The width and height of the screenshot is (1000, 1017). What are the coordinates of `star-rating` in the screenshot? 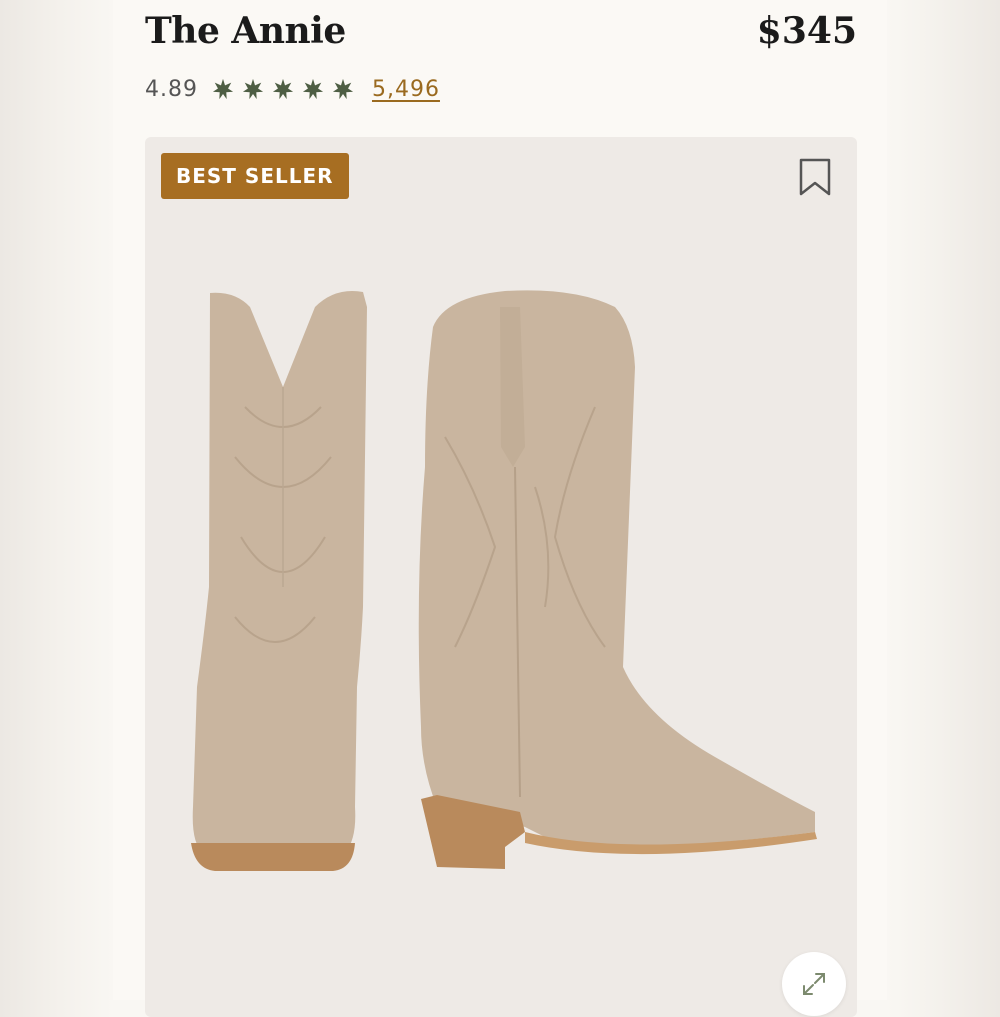 It's located at (283, 89).